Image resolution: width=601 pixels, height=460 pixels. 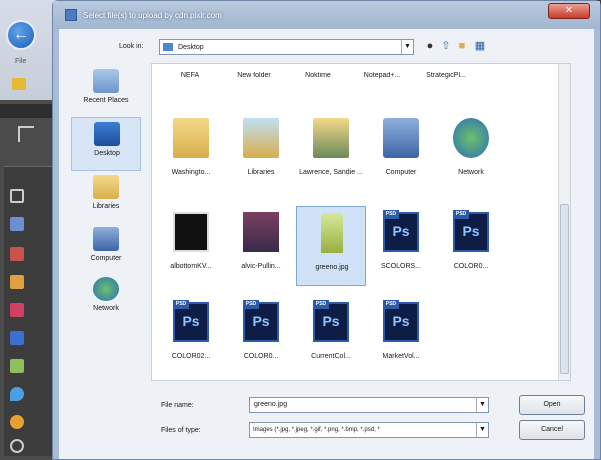 What do you see at coordinates (106, 100) in the screenshot?
I see `place-label: Recent Places` at bounding box center [106, 100].